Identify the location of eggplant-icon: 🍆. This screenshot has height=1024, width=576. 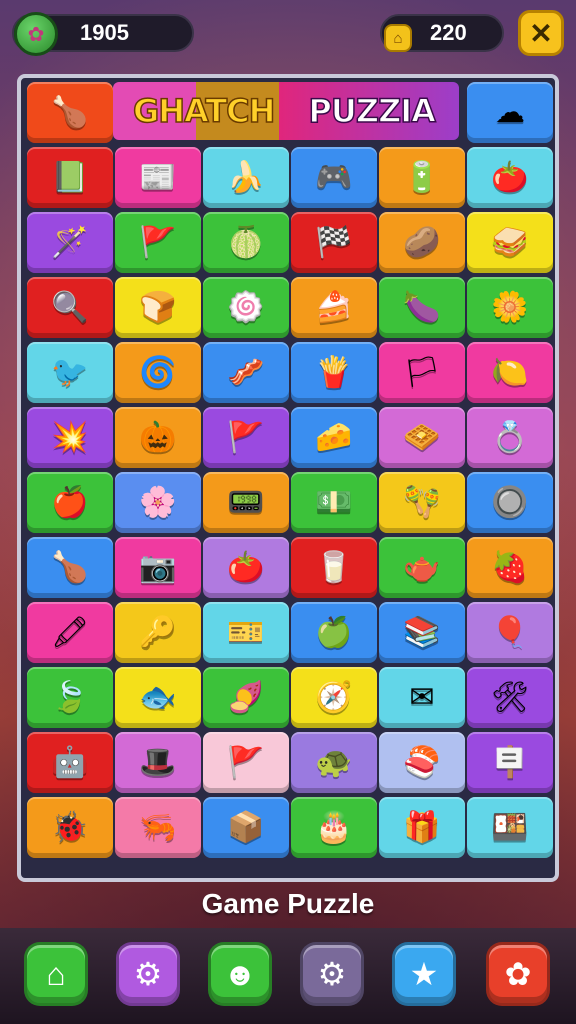
(422, 307).